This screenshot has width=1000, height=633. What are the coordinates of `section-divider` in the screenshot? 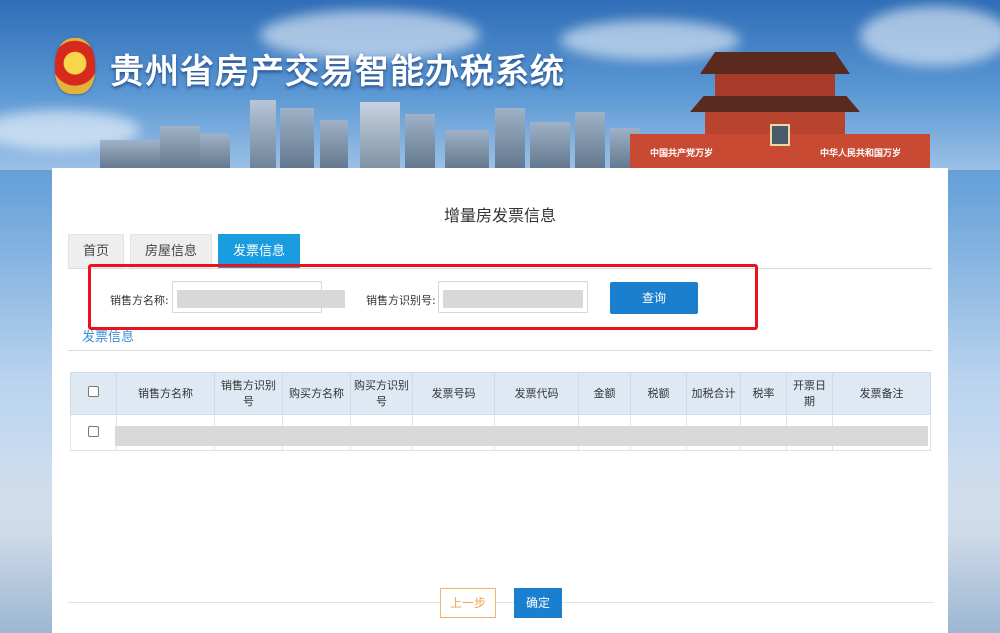 It's located at (500, 350).